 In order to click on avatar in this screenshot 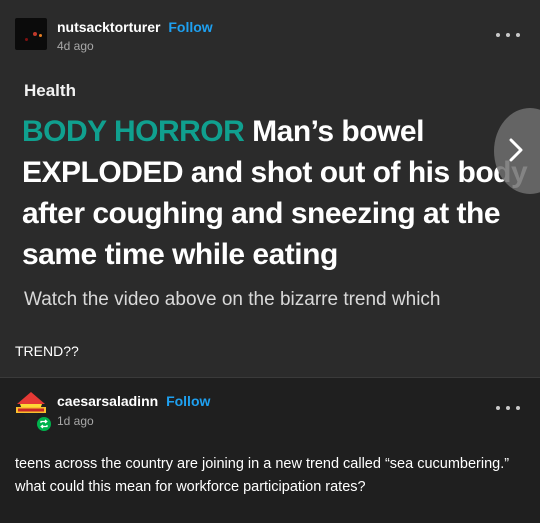, I will do `click(31, 34)`.